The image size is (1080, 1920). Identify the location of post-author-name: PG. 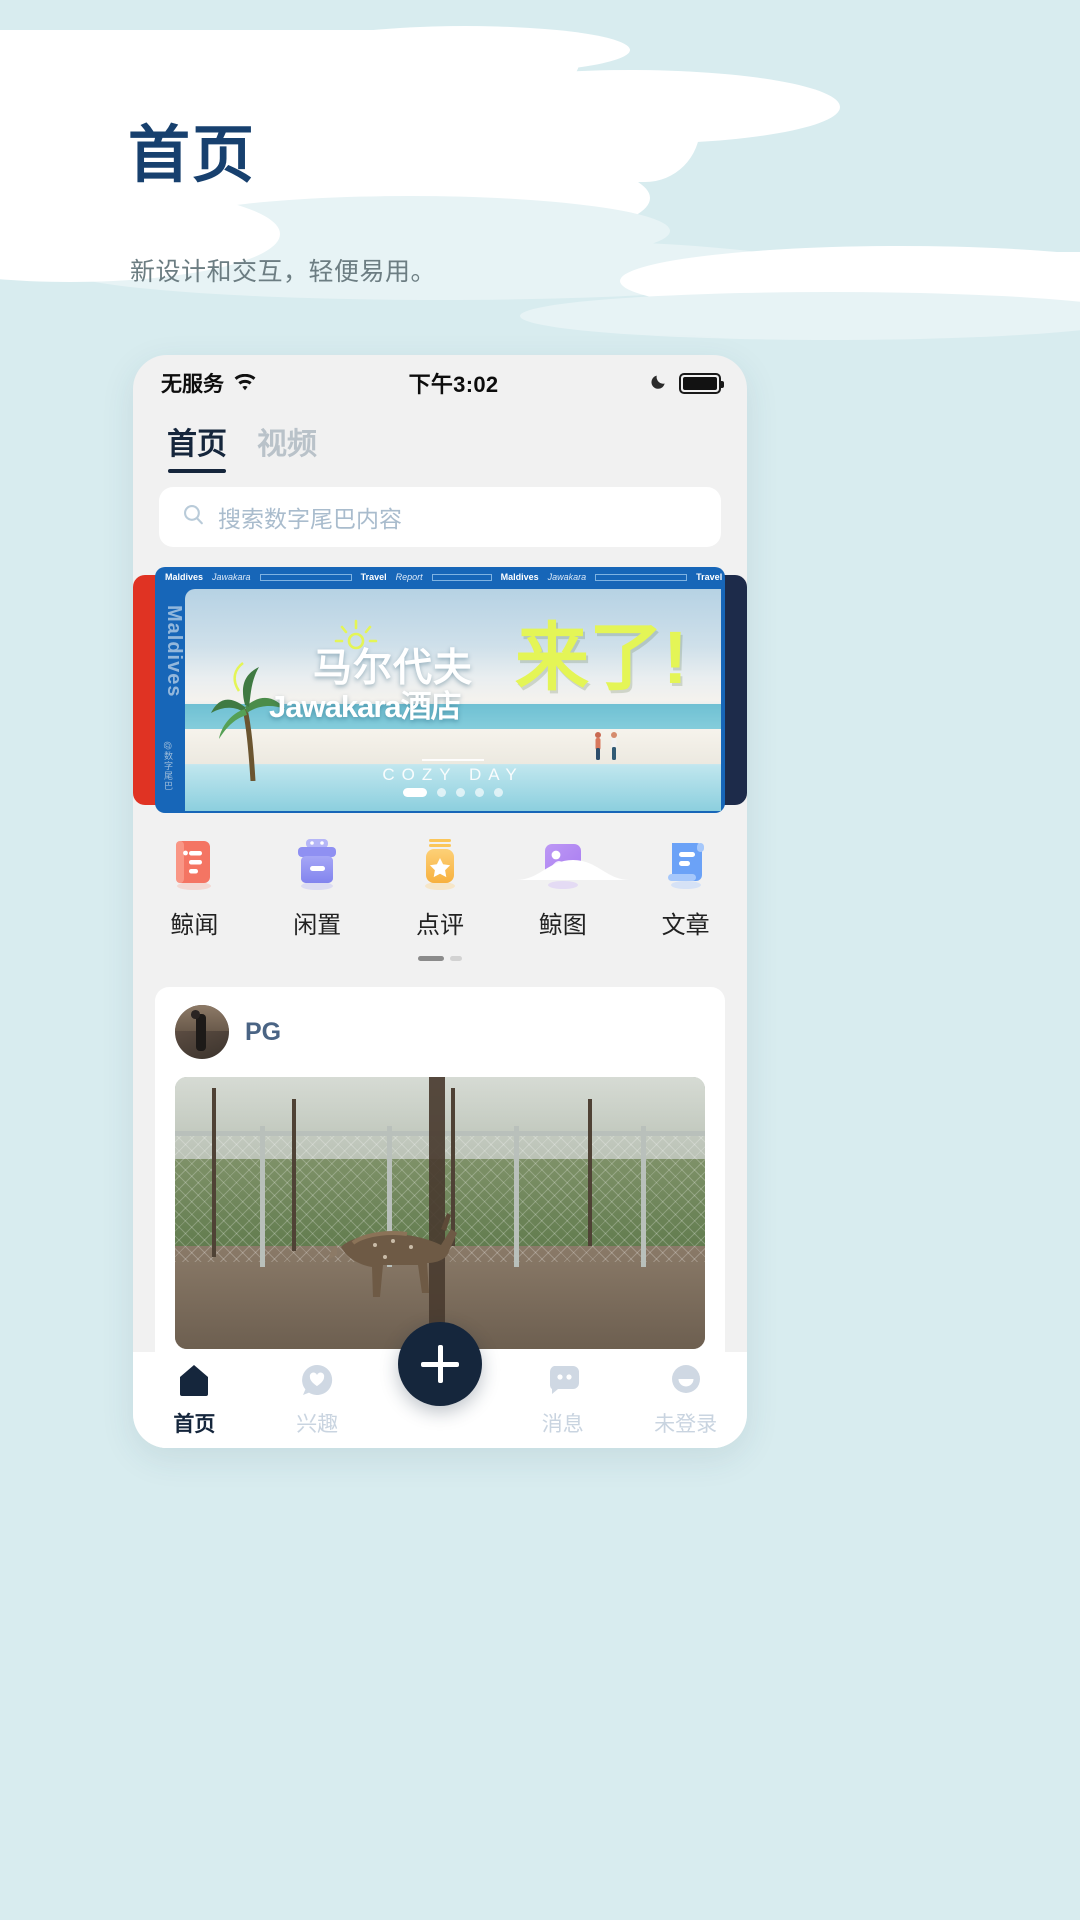
(263, 1032).